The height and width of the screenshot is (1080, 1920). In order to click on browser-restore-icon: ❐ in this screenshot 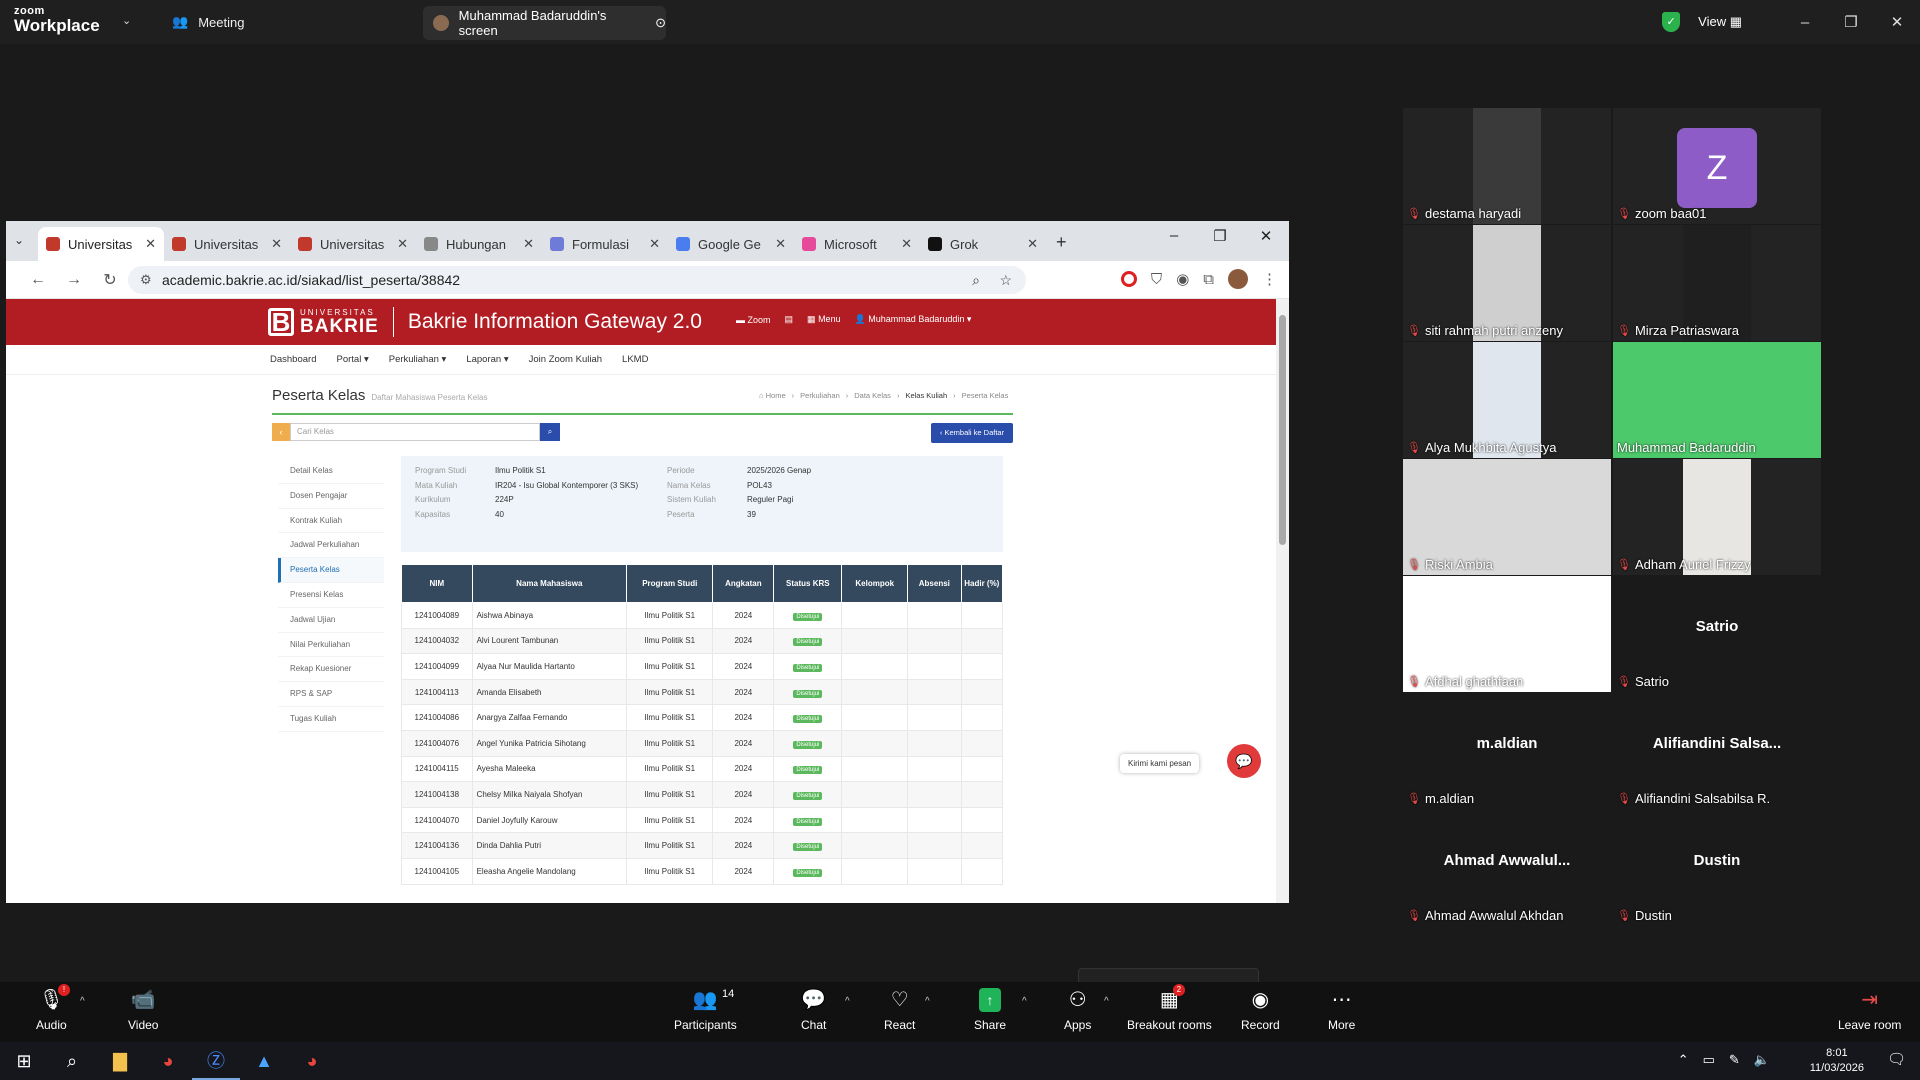, I will do `click(1220, 236)`.